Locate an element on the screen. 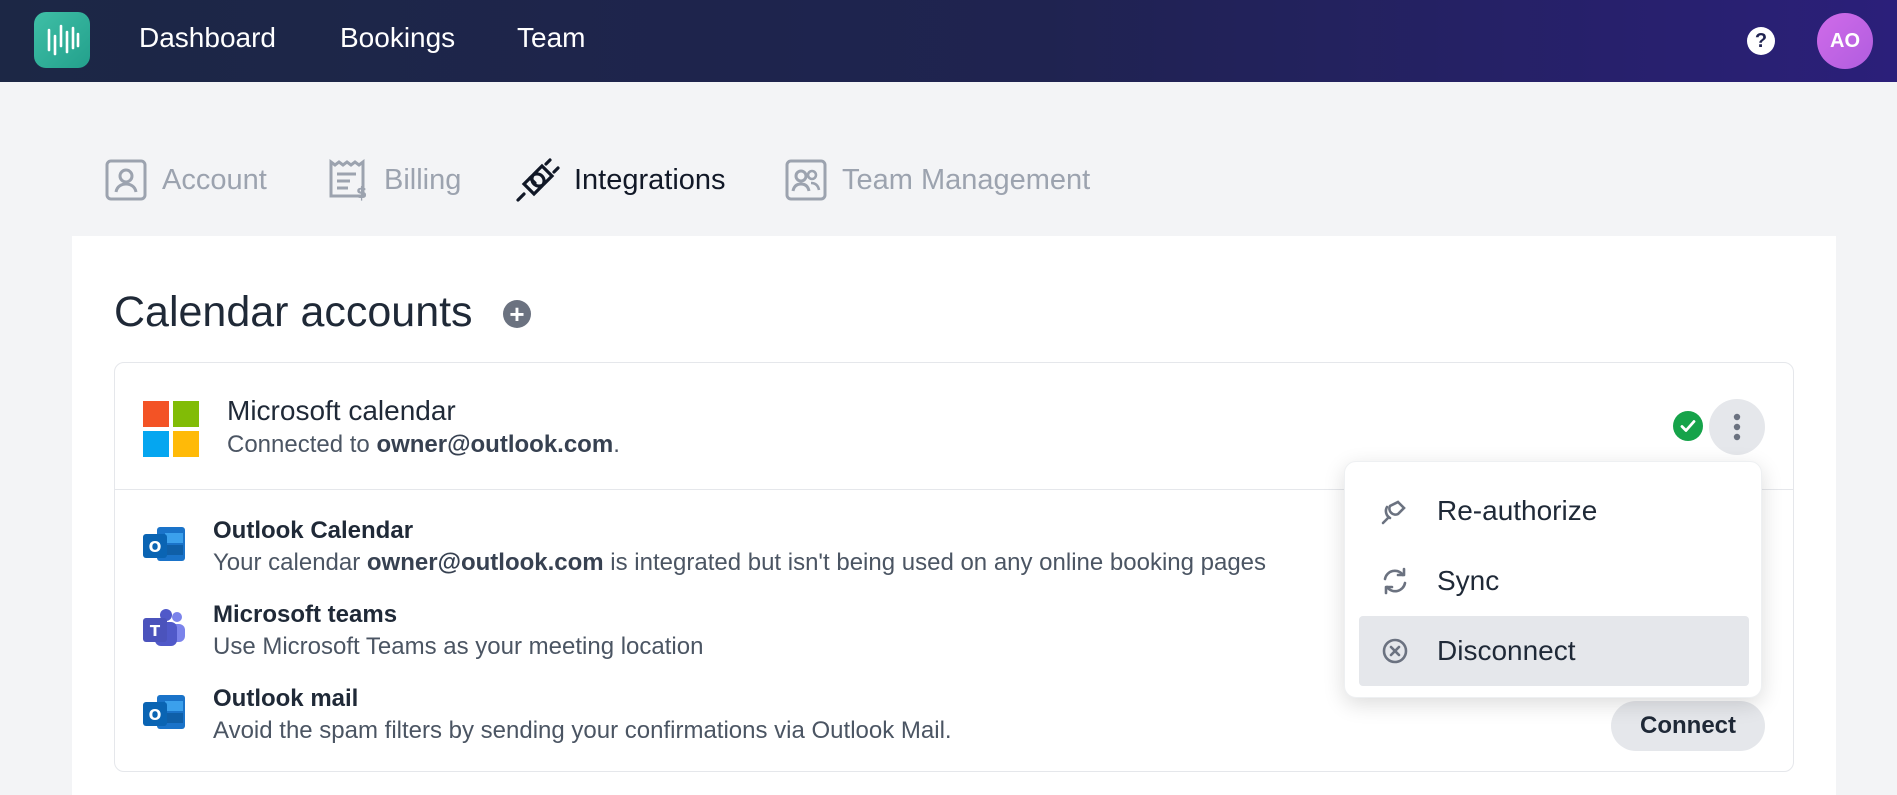 This screenshot has height=795, width=1897. connect-button: Connect is located at coordinates (1688, 726).